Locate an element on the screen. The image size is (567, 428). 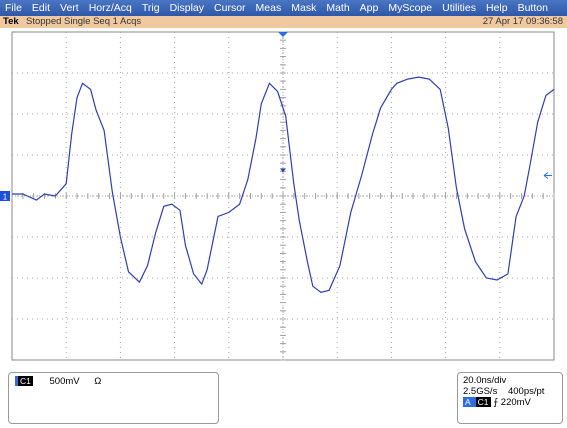
menu-item-edit: Edit is located at coordinates (41, 8).